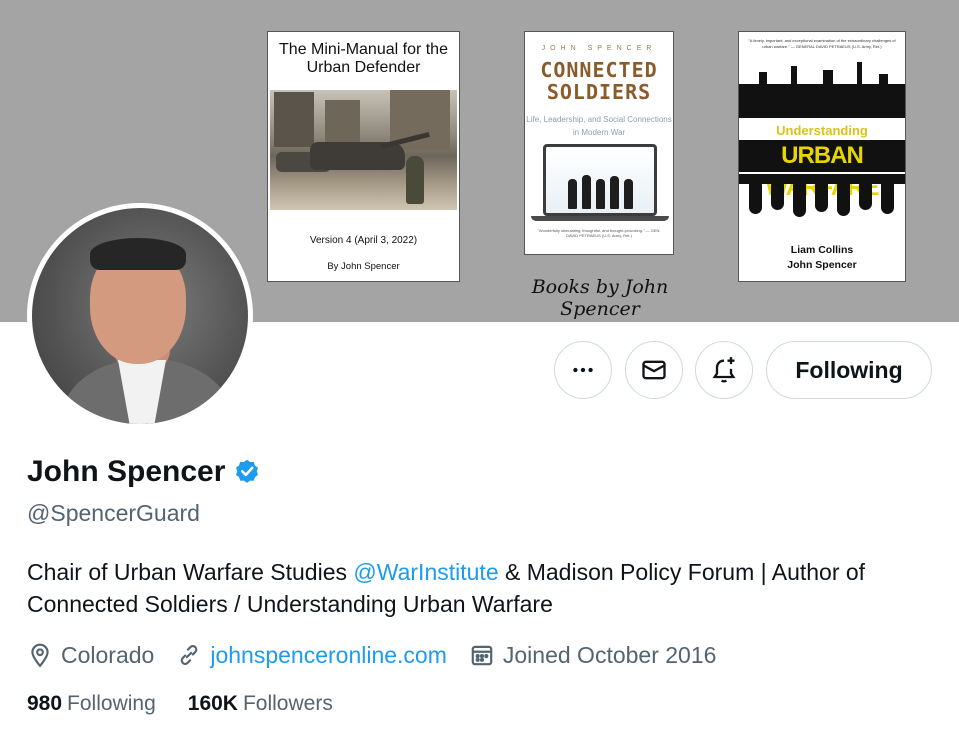 The image size is (959, 738). Describe the element at coordinates (363, 150) in the screenshot. I see `book1-cover-photo` at that location.